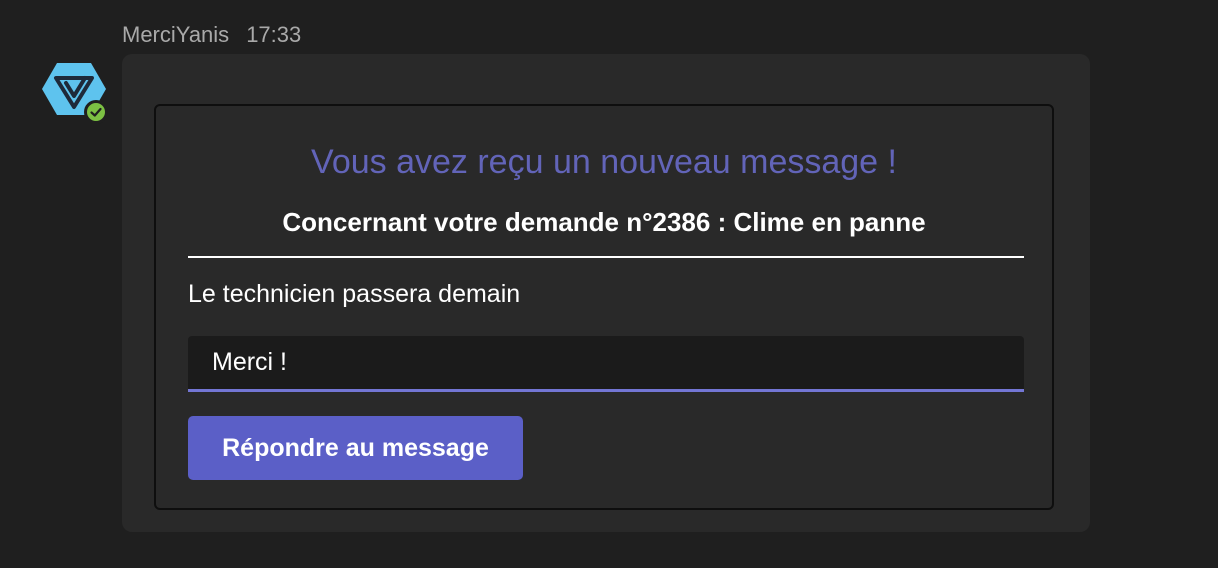  What do you see at coordinates (274, 34) in the screenshot?
I see `message-timestamp: 17:33` at bounding box center [274, 34].